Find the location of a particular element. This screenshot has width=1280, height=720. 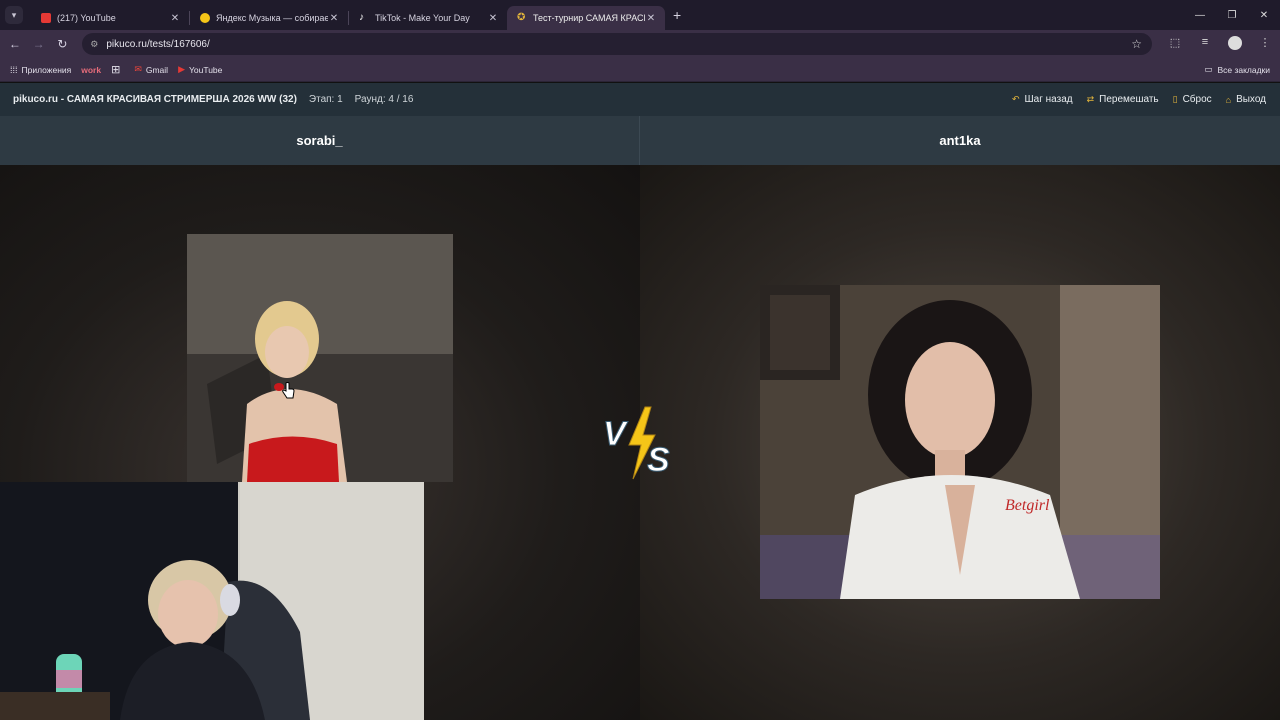

restore-icon: ❐ is located at coordinates (1232, 15).